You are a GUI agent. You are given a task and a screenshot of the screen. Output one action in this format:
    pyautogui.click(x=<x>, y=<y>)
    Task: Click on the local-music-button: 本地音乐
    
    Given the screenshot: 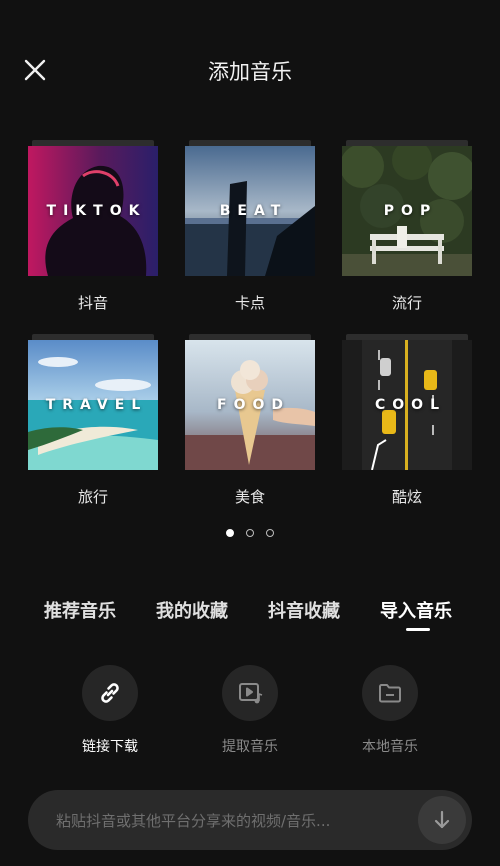 What is the action you would take?
    pyautogui.click(x=390, y=710)
    